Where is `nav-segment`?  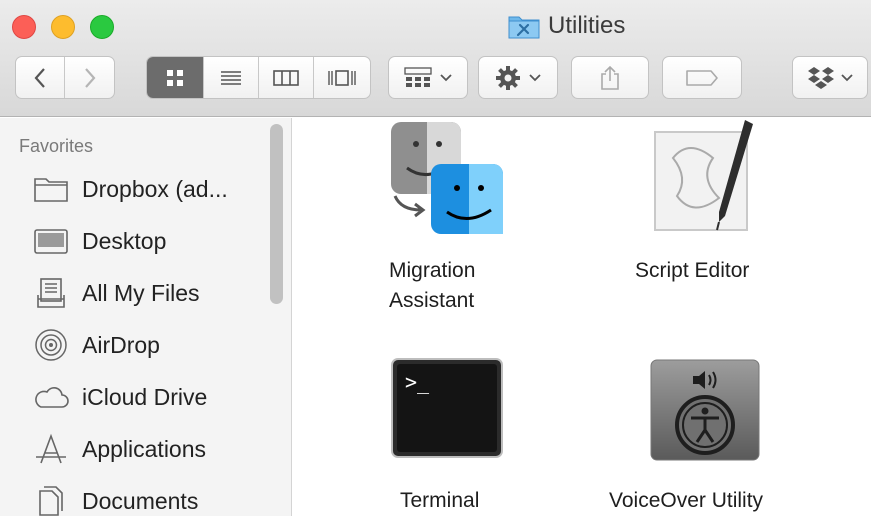
nav-segment is located at coordinates (65, 77).